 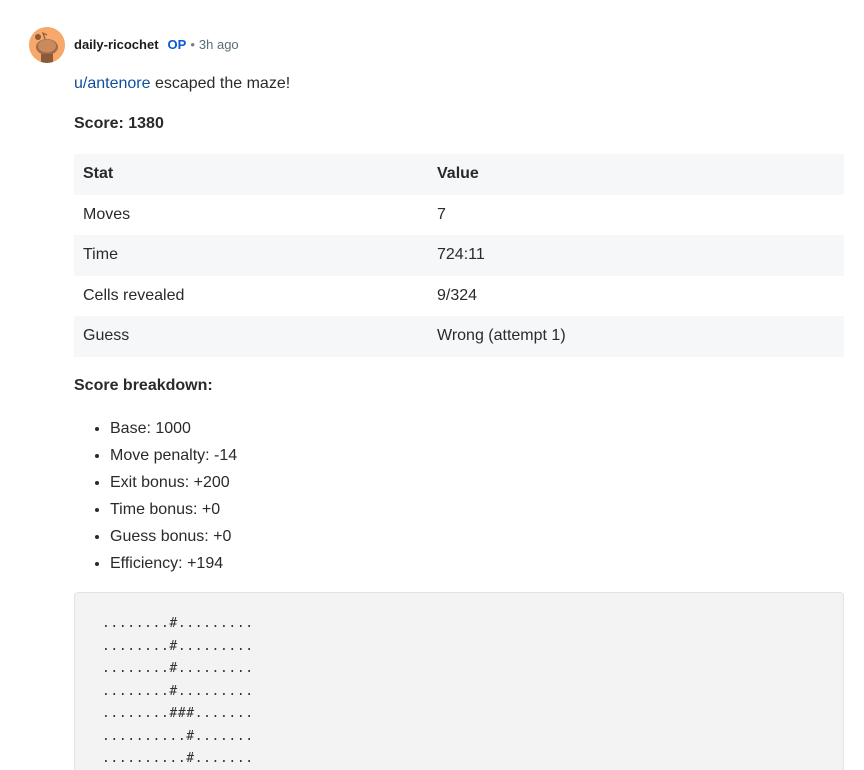 What do you see at coordinates (636, 174) in the screenshot?
I see `header-value: Value` at bounding box center [636, 174].